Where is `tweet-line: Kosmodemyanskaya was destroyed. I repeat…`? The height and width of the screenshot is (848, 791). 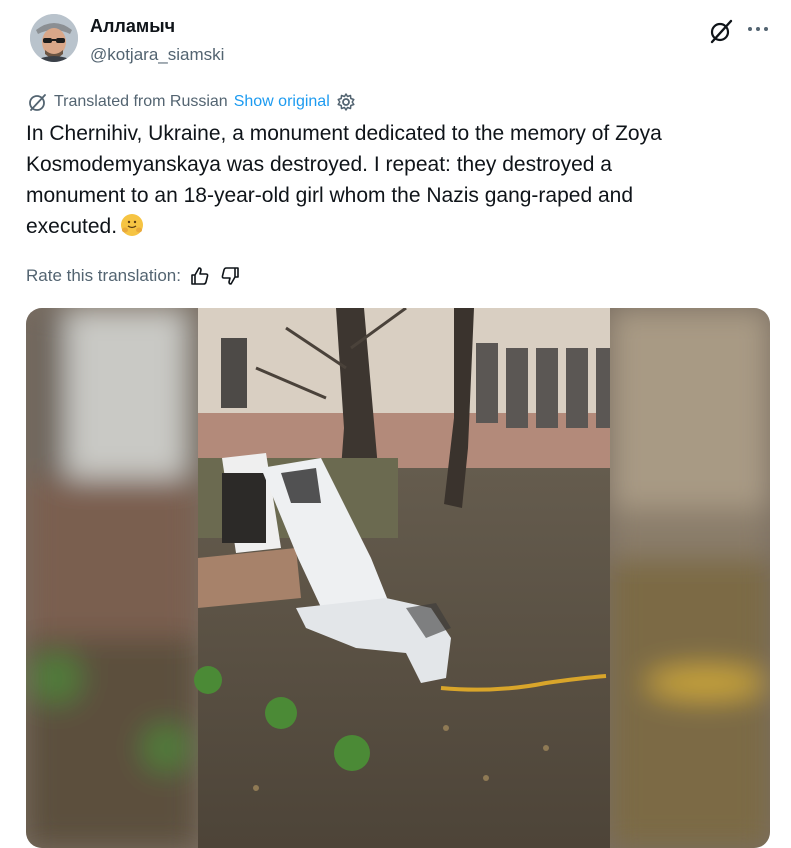
tweet-line: Kosmodemyanskaya was destroyed. I repeat… is located at coordinates (319, 164).